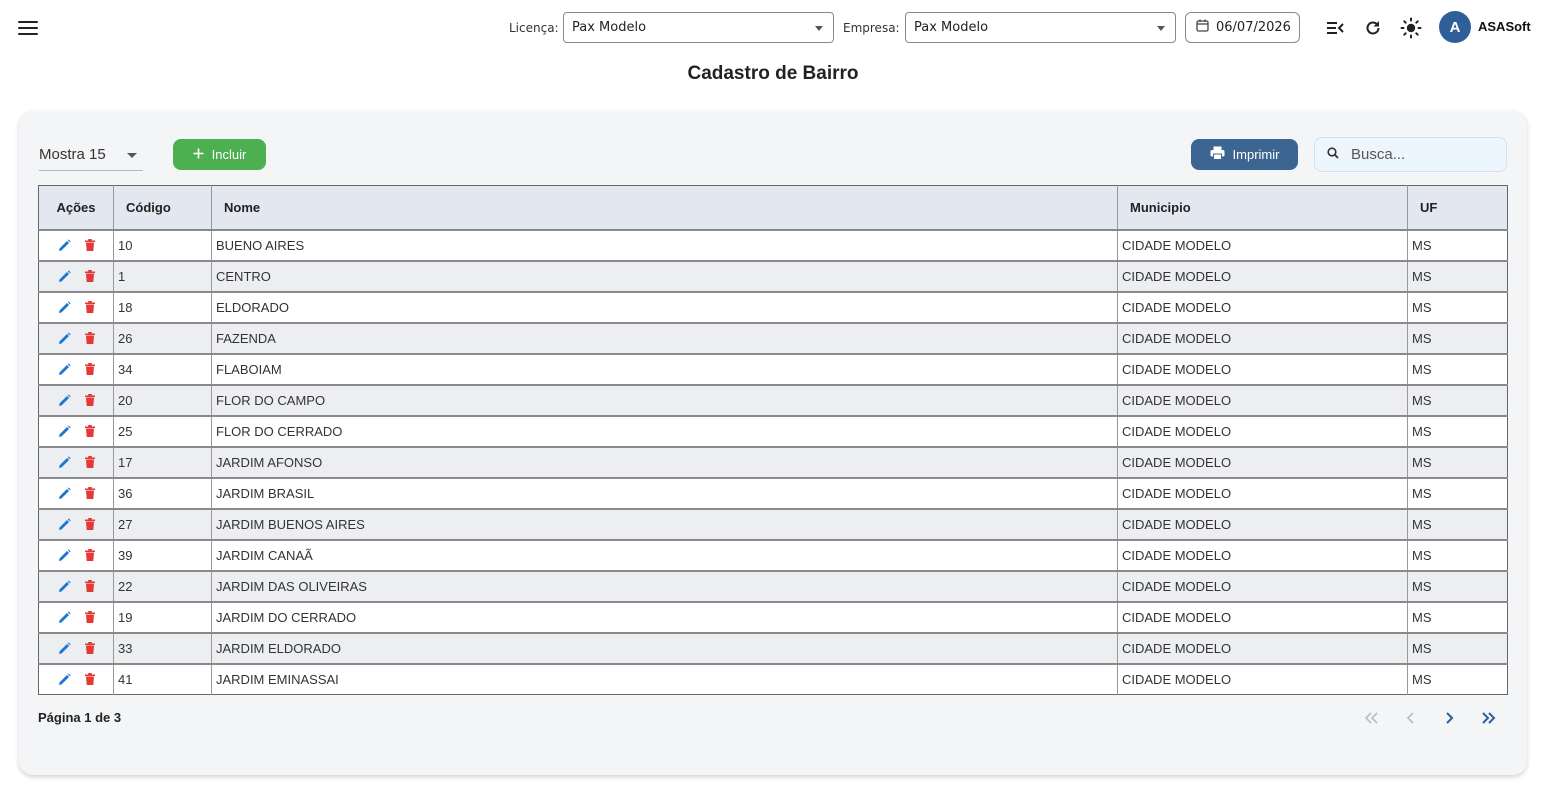 This screenshot has width=1546, height=795. What do you see at coordinates (609, 27) in the screenshot?
I see `license-value: Pax Modelo` at bounding box center [609, 27].